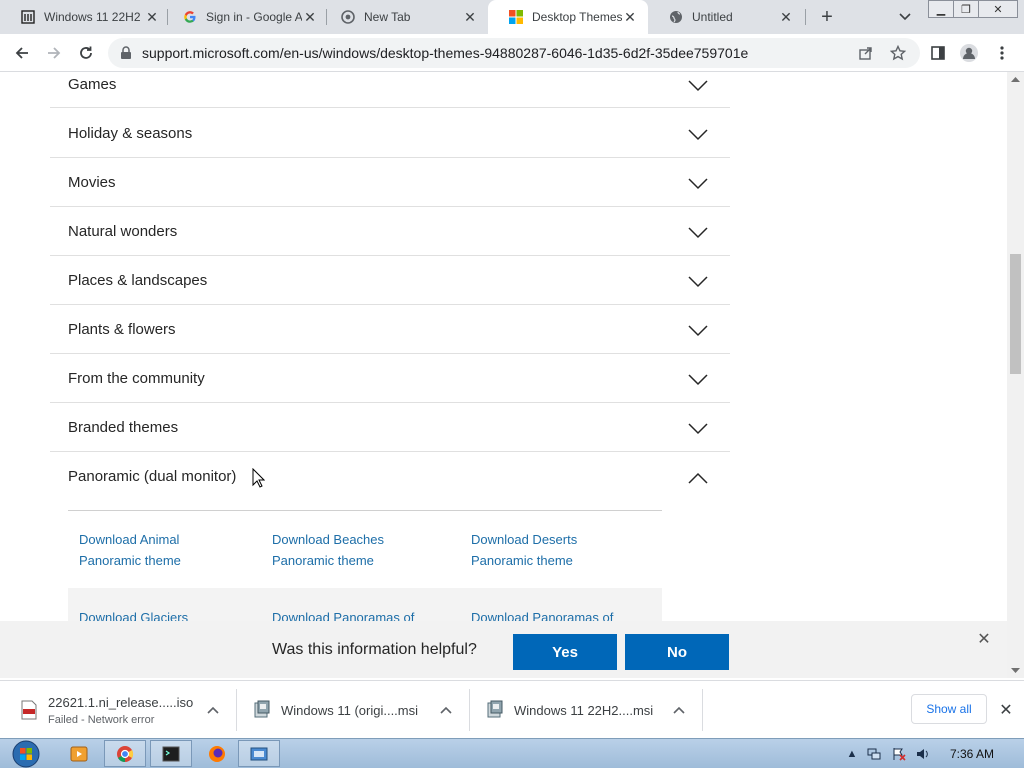  What do you see at coordinates (26, 753) in the screenshot?
I see `start-orb-icon` at bounding box center [26, 753].